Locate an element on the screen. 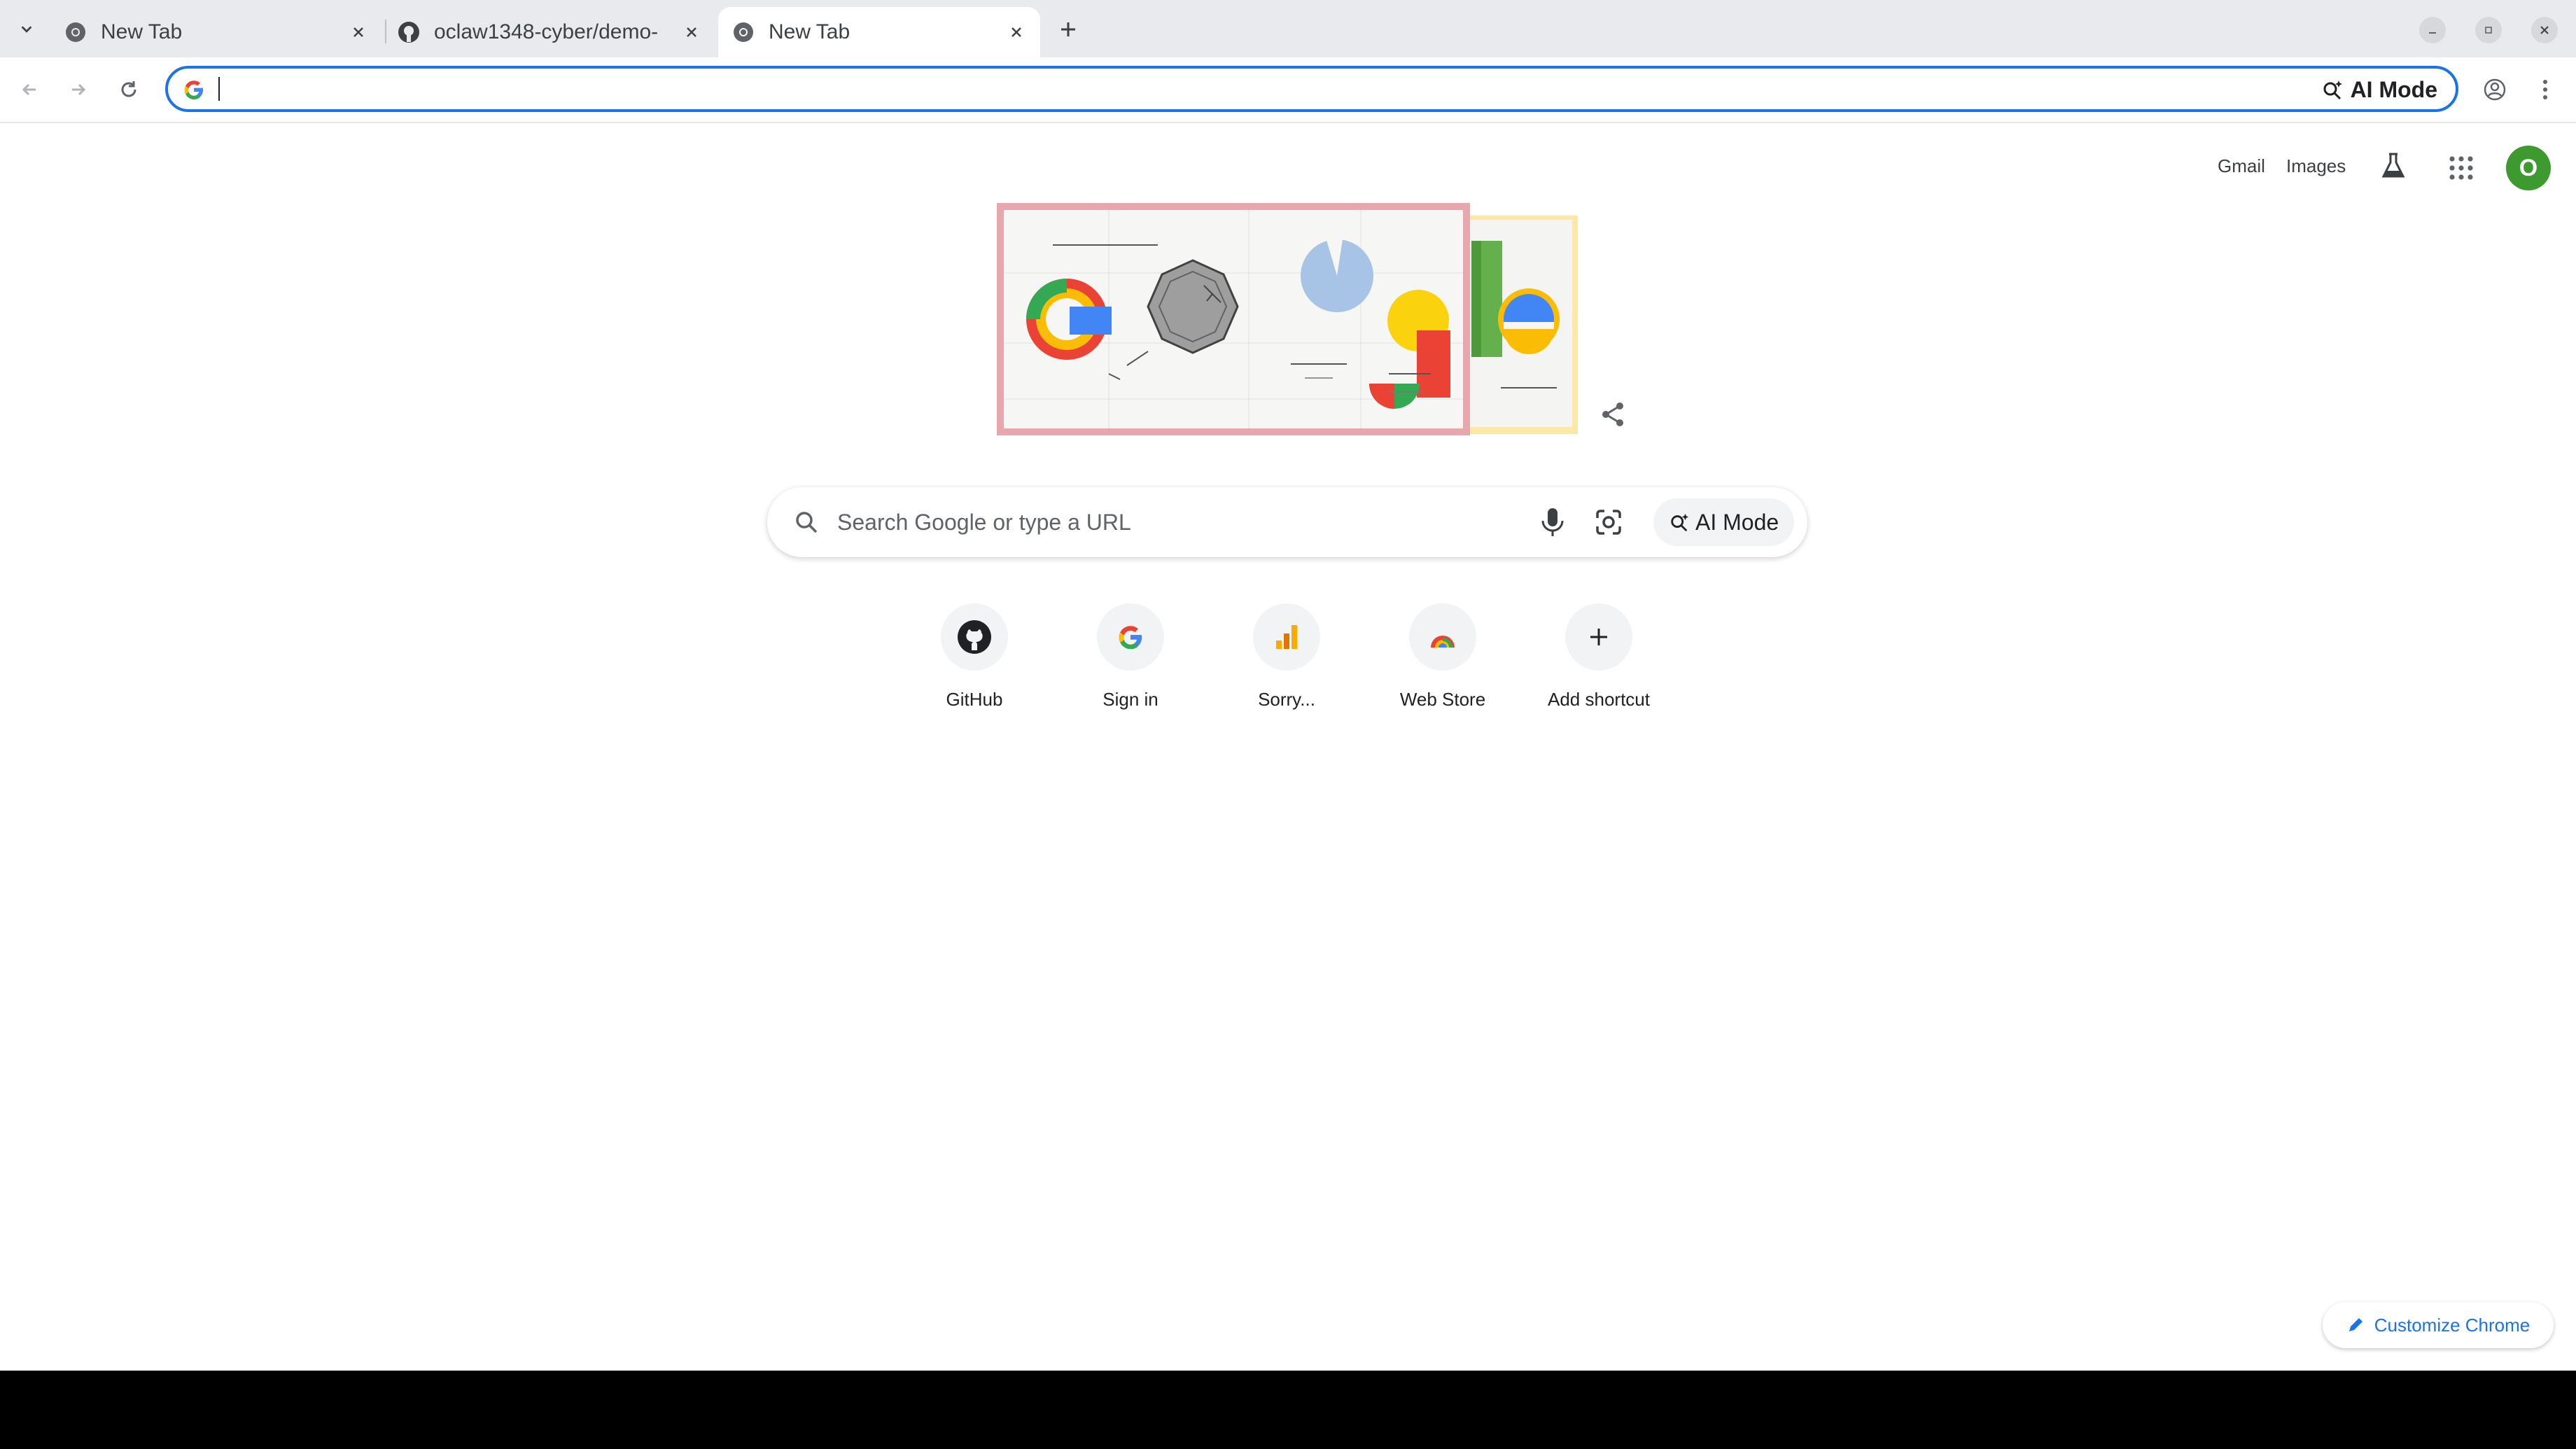 The image size is (2576, 1449). avatar: O is located at coordinates (2528, 168).